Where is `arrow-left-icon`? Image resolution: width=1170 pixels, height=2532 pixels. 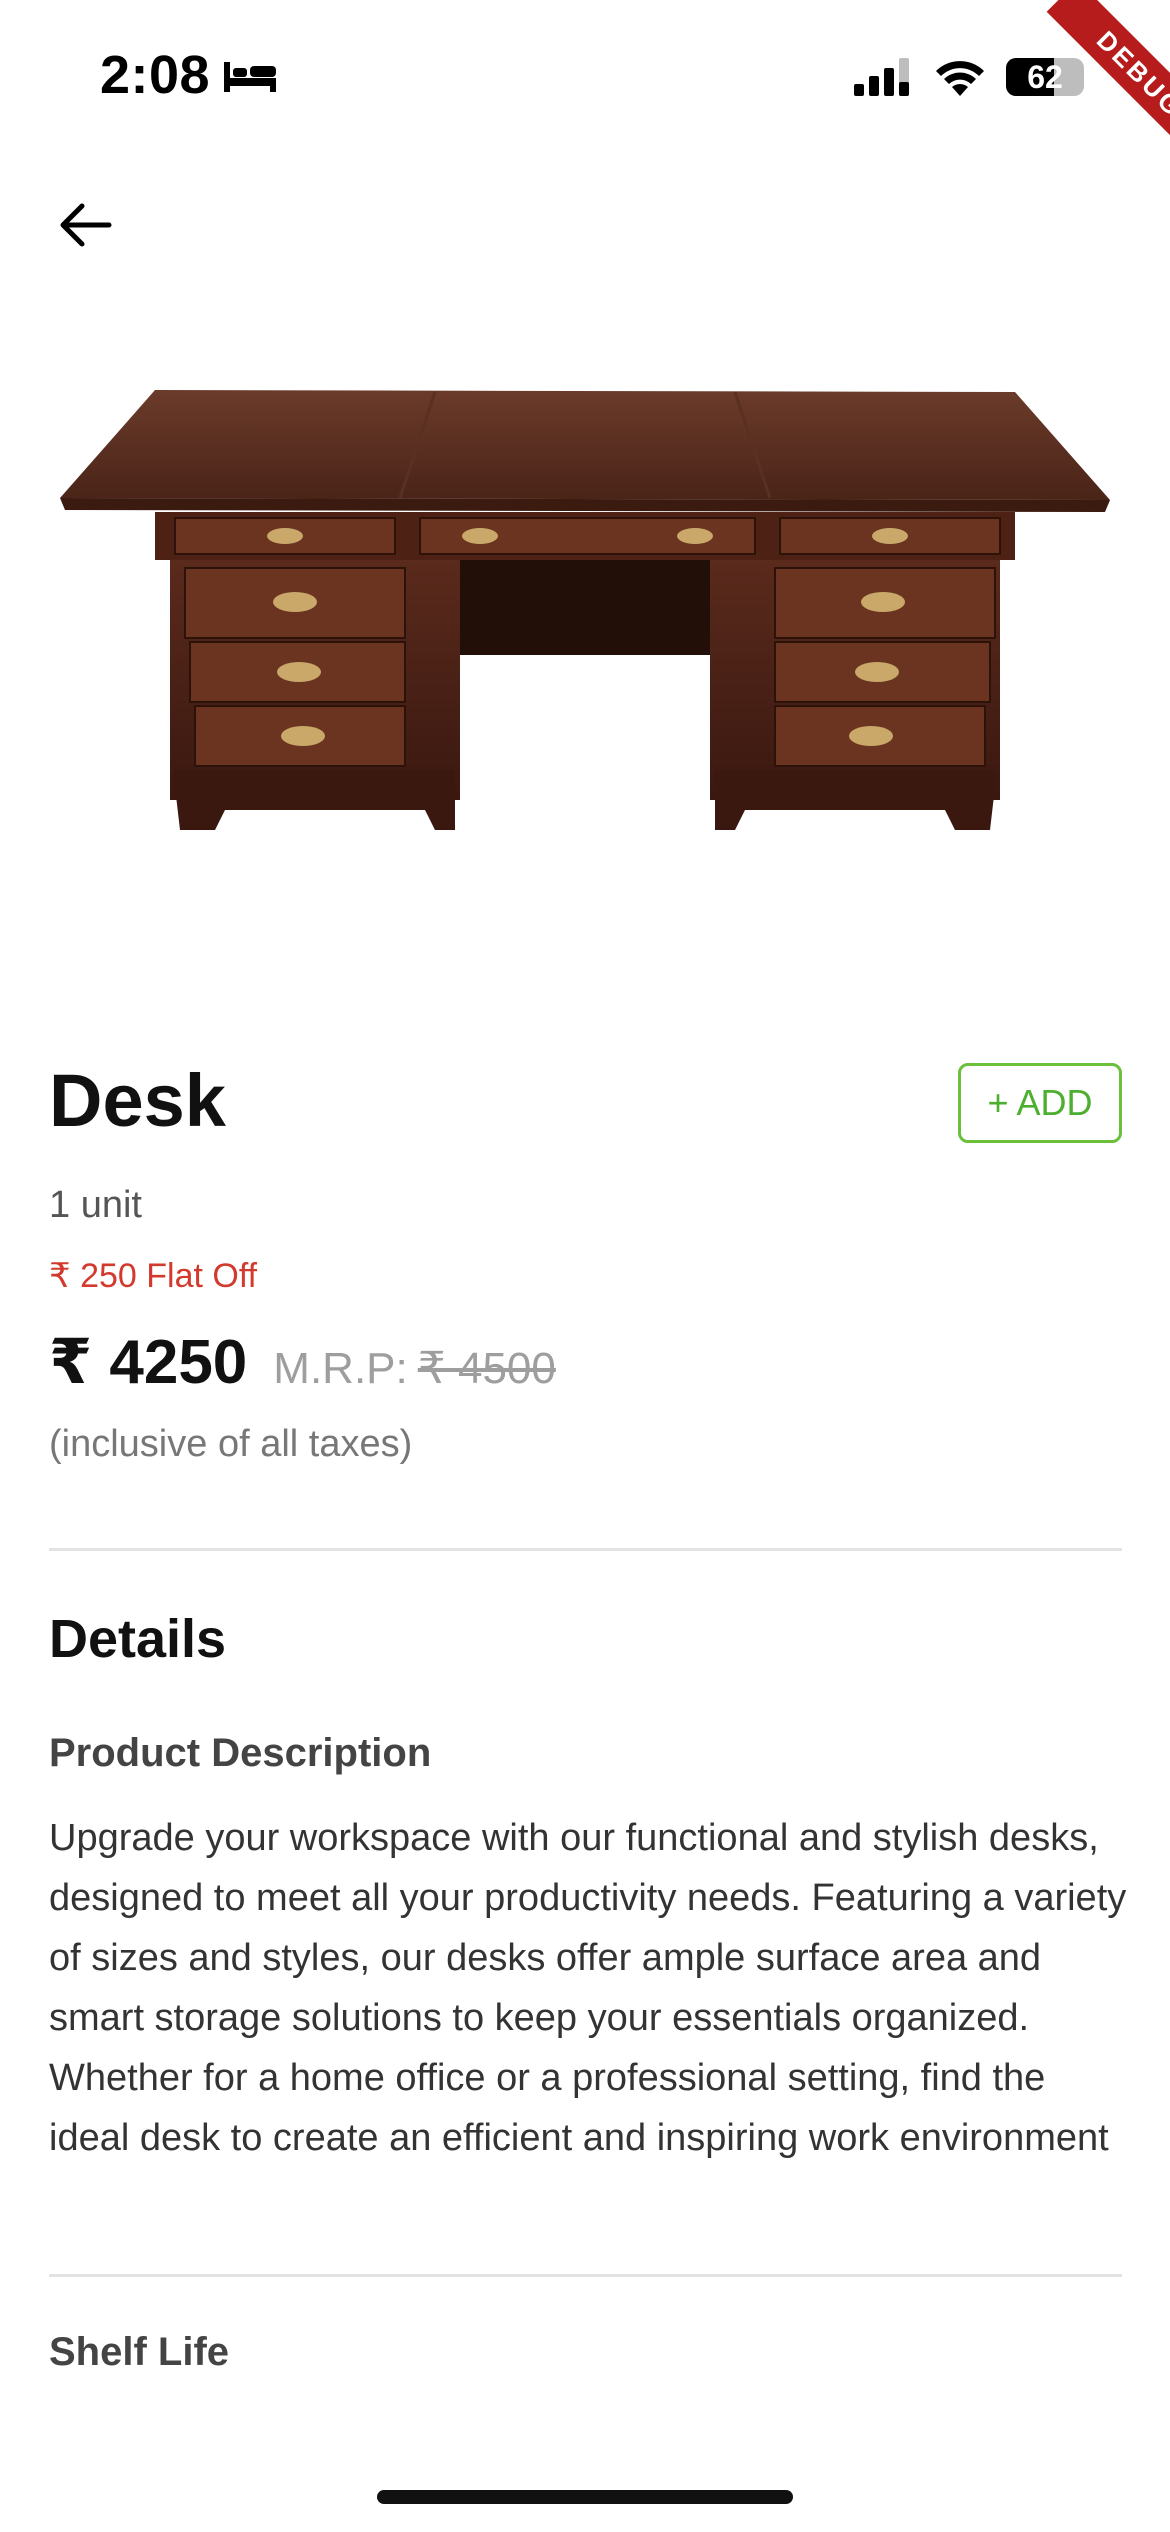
arrow-left-icon is located at coordinates (86, 225).